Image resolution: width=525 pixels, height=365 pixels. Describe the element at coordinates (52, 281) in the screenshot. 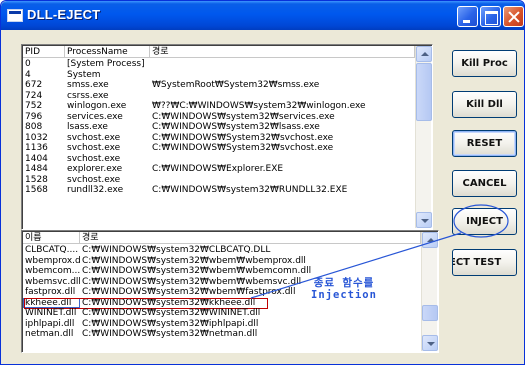

I see `module-name-cell: wbemsvc.dll` at that location.